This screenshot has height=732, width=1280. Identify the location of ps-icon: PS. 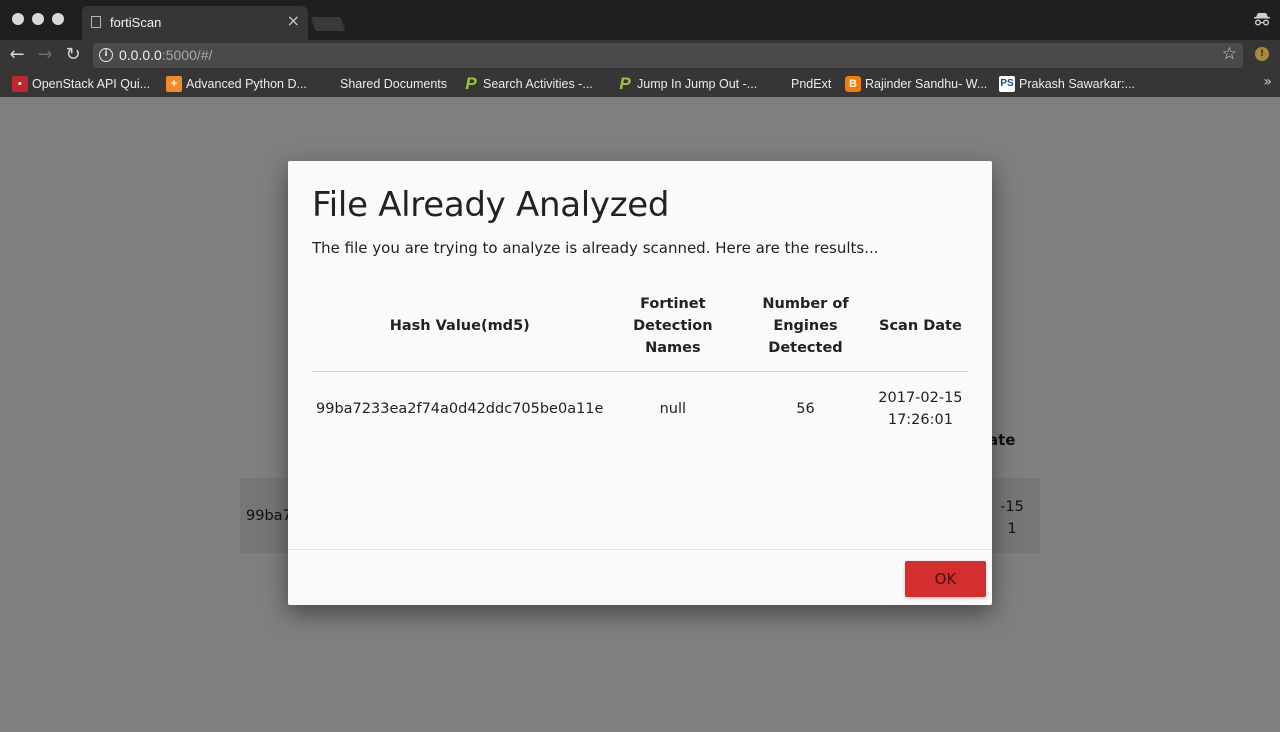
(1007, 83).